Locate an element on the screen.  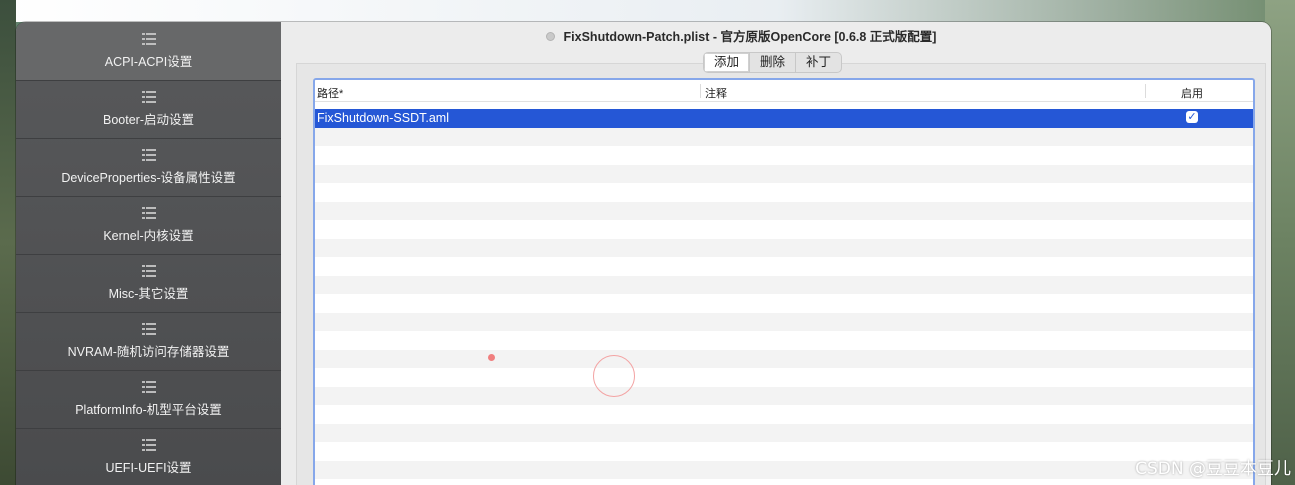
desktop-wallpaper-left is located at coordinates (8, 242).